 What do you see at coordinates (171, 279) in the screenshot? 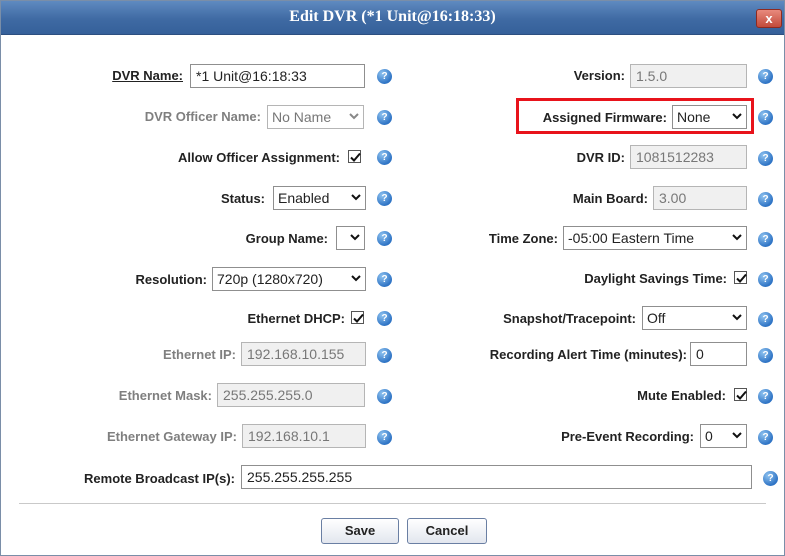
I see `resolution-label: Resolution:` at bounding box center [171, 279].